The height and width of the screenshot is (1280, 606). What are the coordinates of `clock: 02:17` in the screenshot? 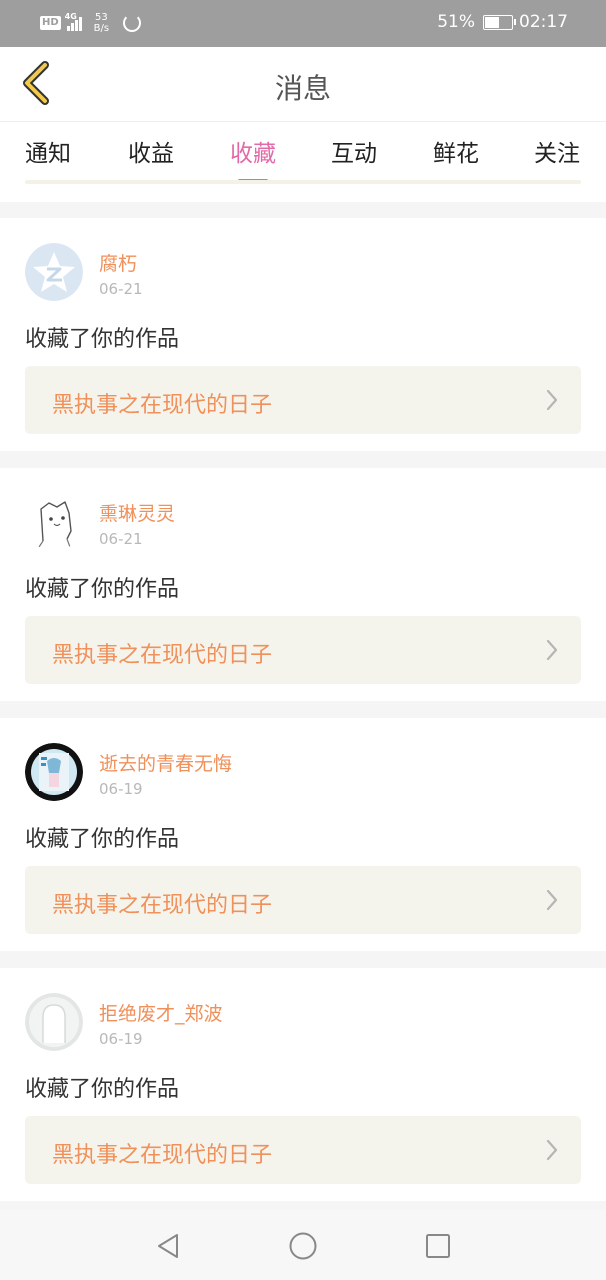 It's located at (543, 22).